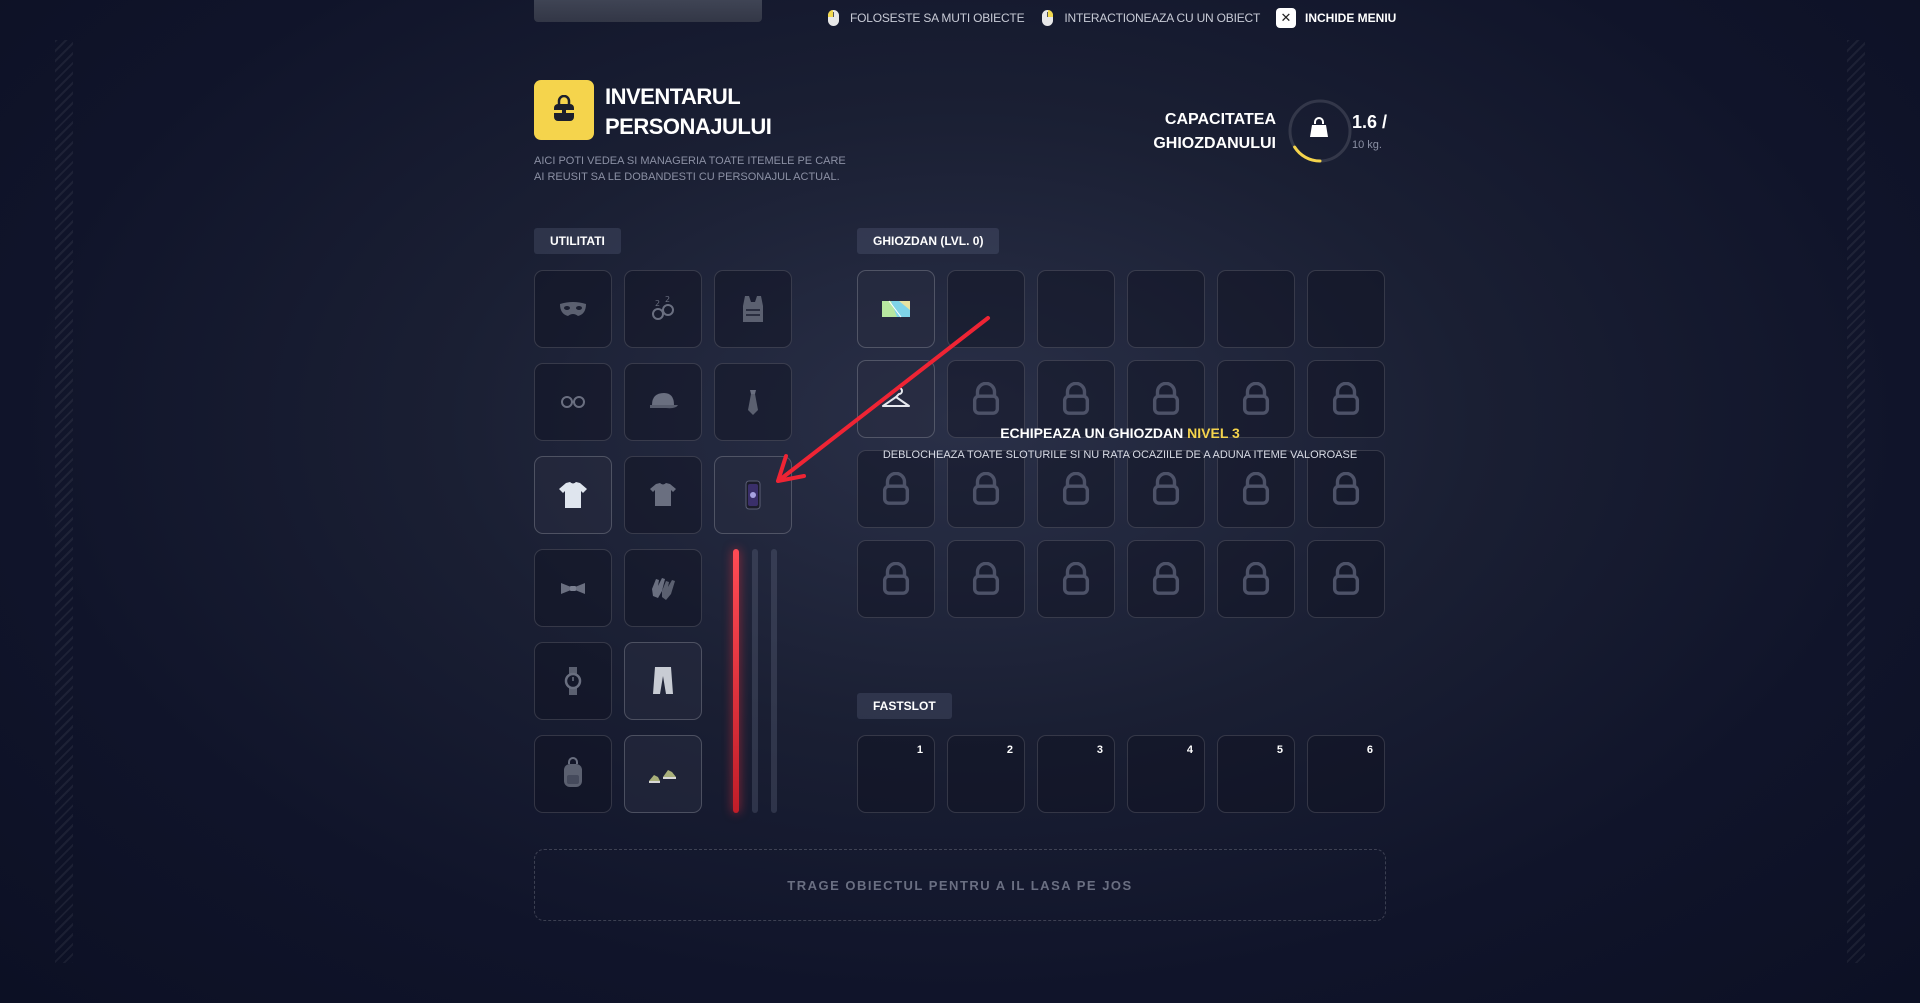 The image size is (1920, 1003). Describe the element at coordinates (577, 241) in the screenshot. I see `utilities-tag: UTILITATI` at that location.